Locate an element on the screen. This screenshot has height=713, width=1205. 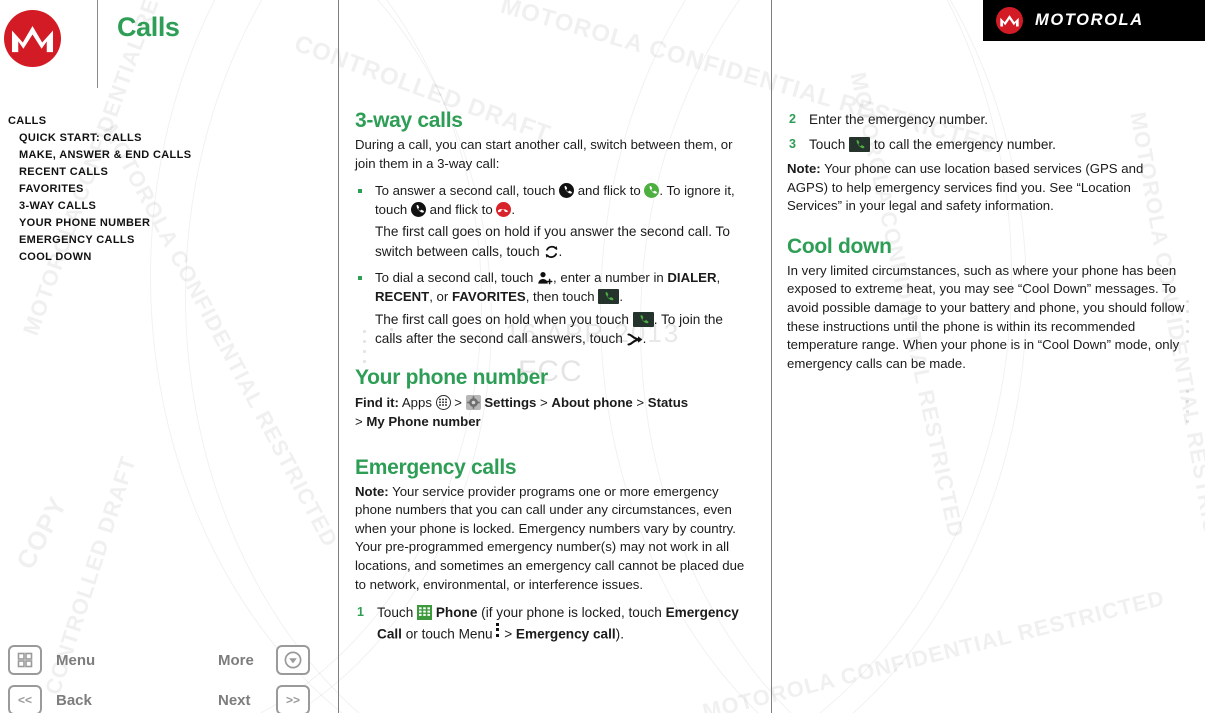
list-item: 2 Enter the emergency number. is located at coordinates (986, 120).